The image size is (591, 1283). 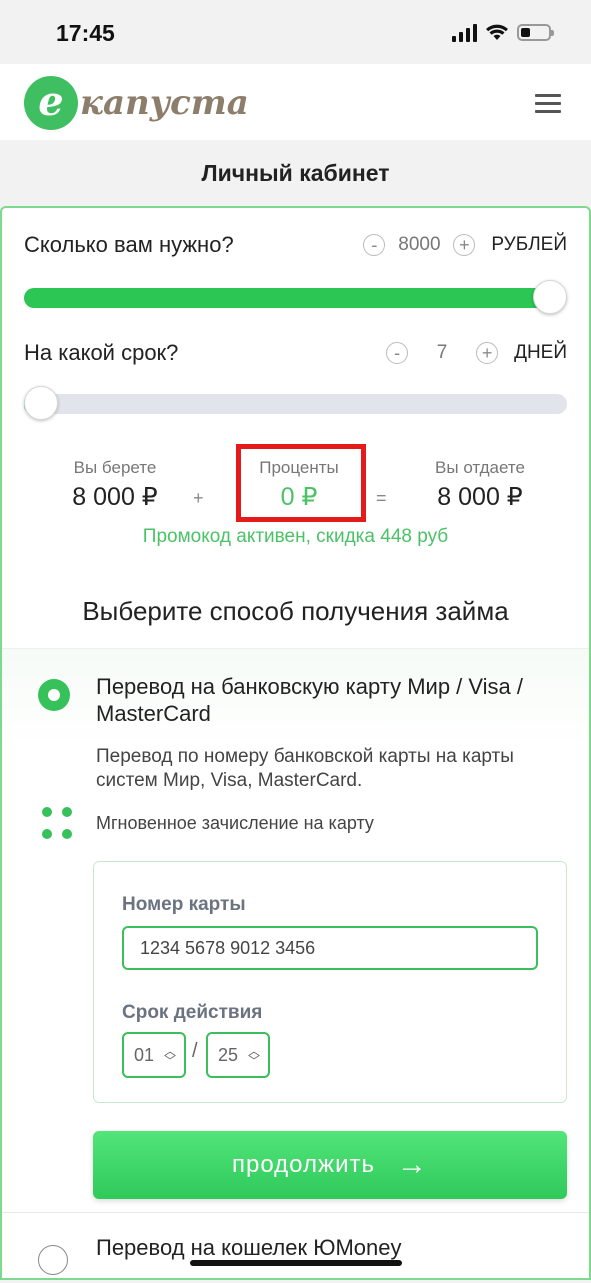 What do you see at coordinates (198, 498) in the screenshot?
I see `plus-sign: +` at bounding box center [198, 498].